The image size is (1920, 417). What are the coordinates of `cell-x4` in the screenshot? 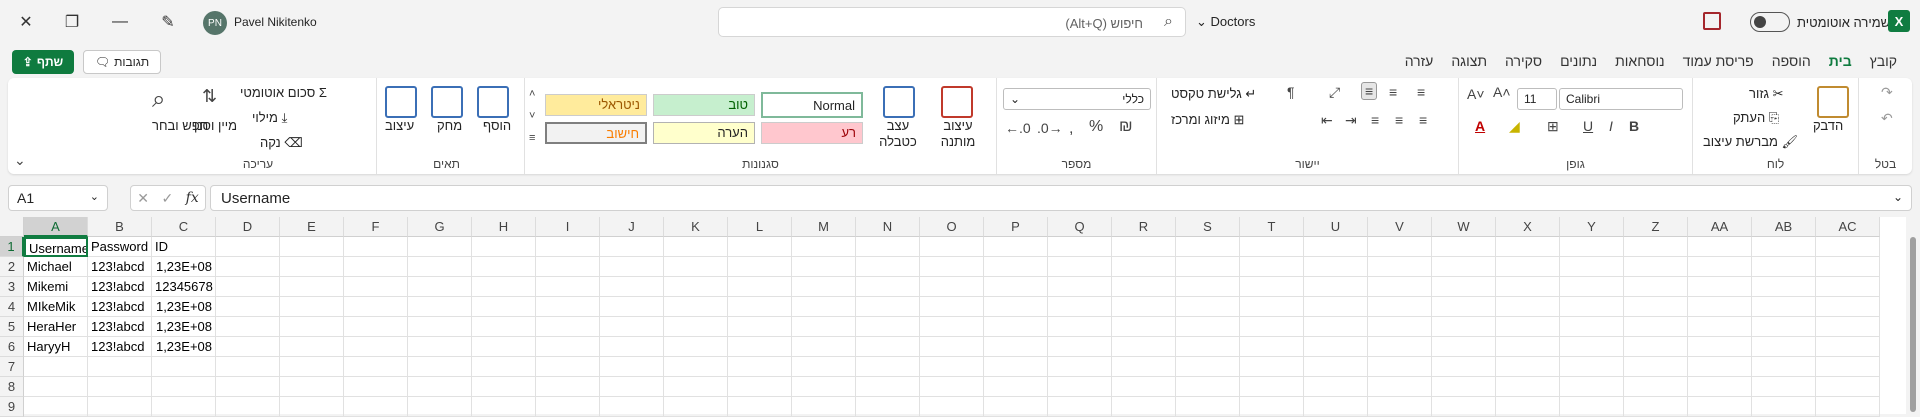 It's located at (1528, 307).